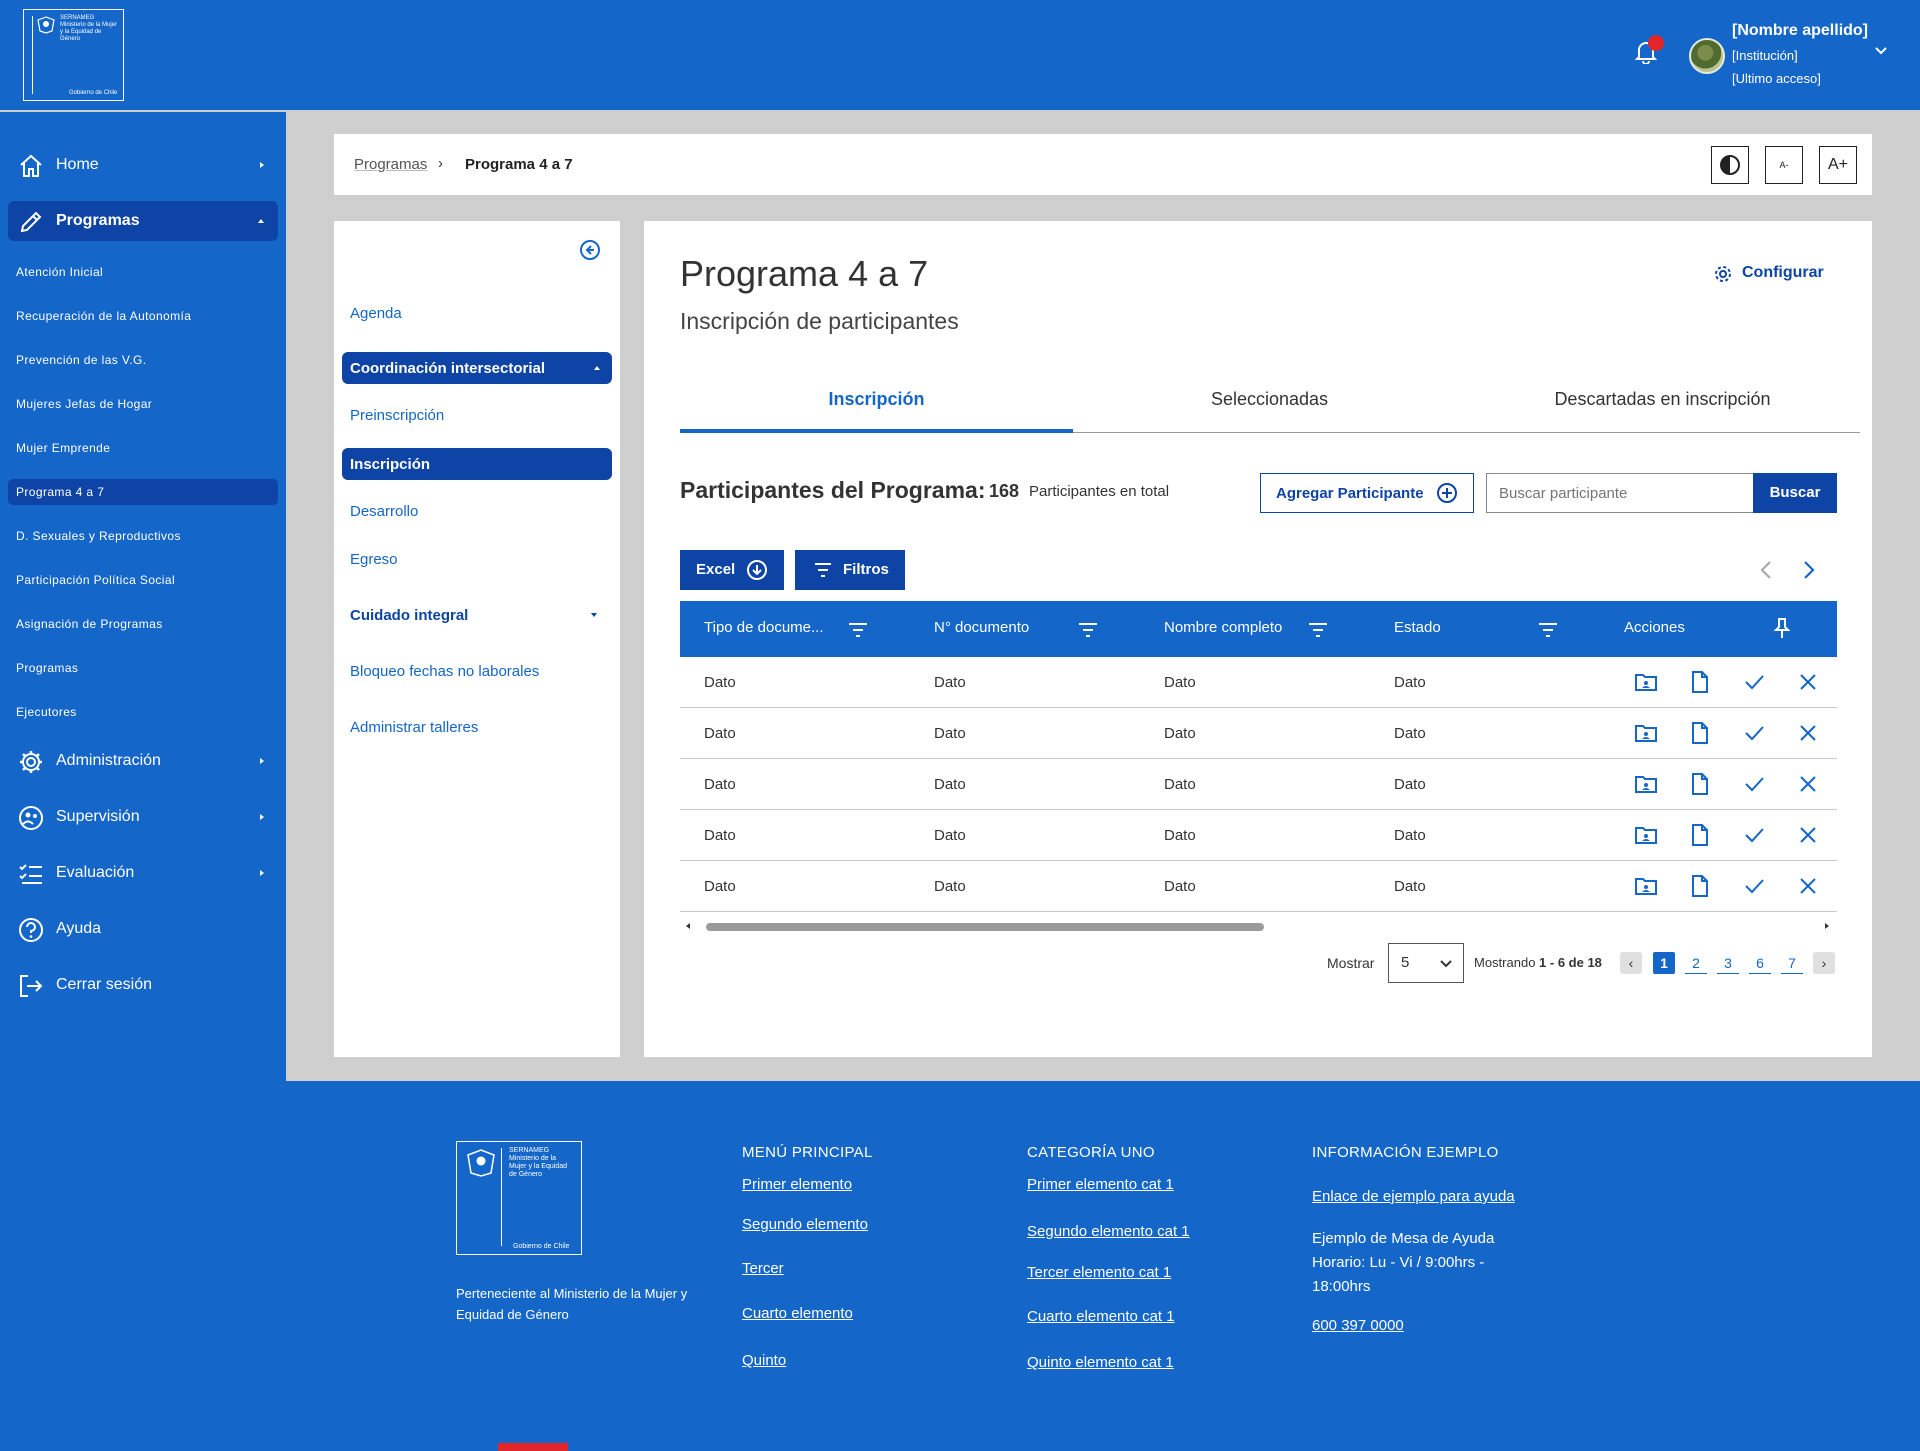 The width and height of the screenshot is (1920, 1451). What do you see at coordinates (1784, 165) in the screenshot?
I see `font-decrease-button: A-` at bounding box center [1784, 165].